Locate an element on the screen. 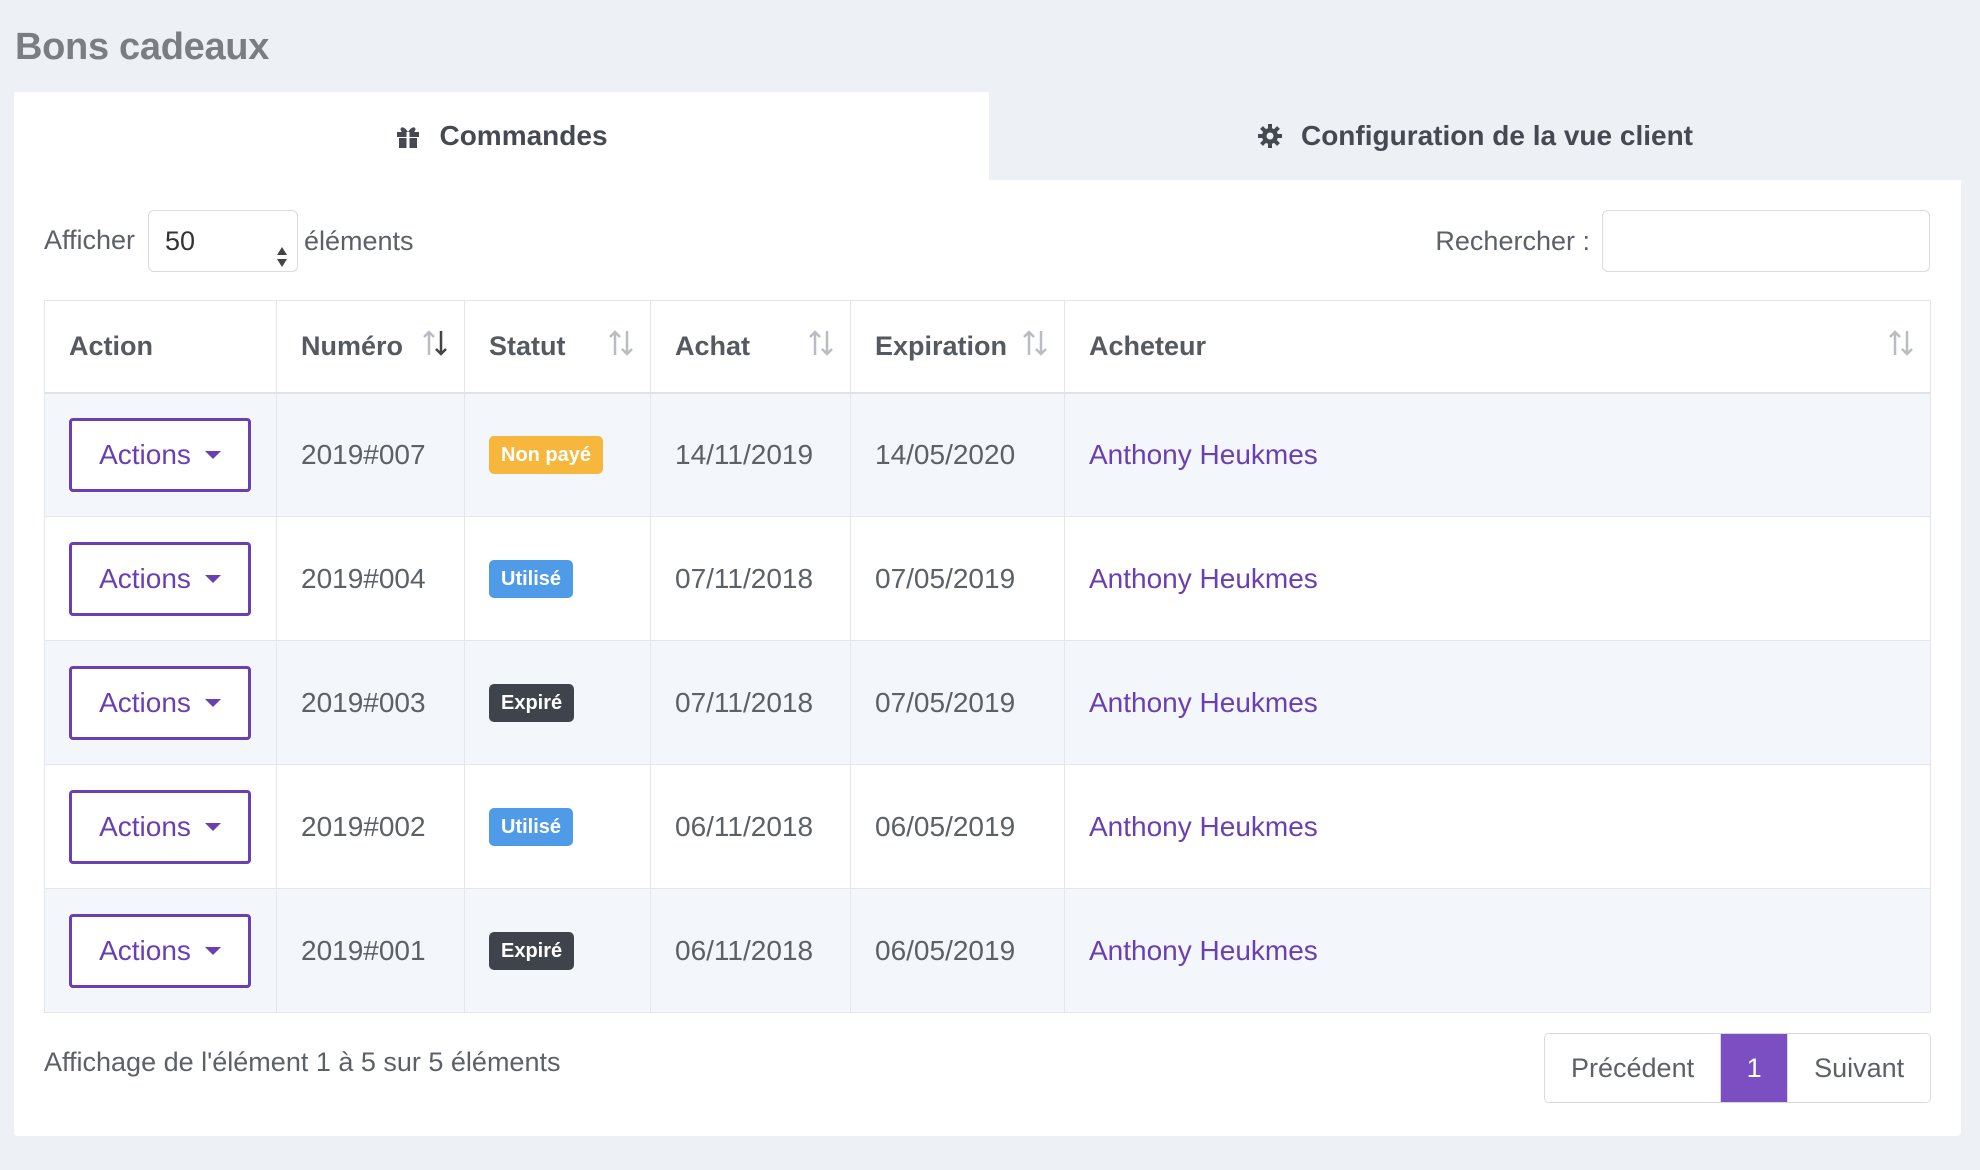 The height and width of the screenshot is (1170, 1980). next-page-button: Suivant is located at coordinates (1859, 1068).